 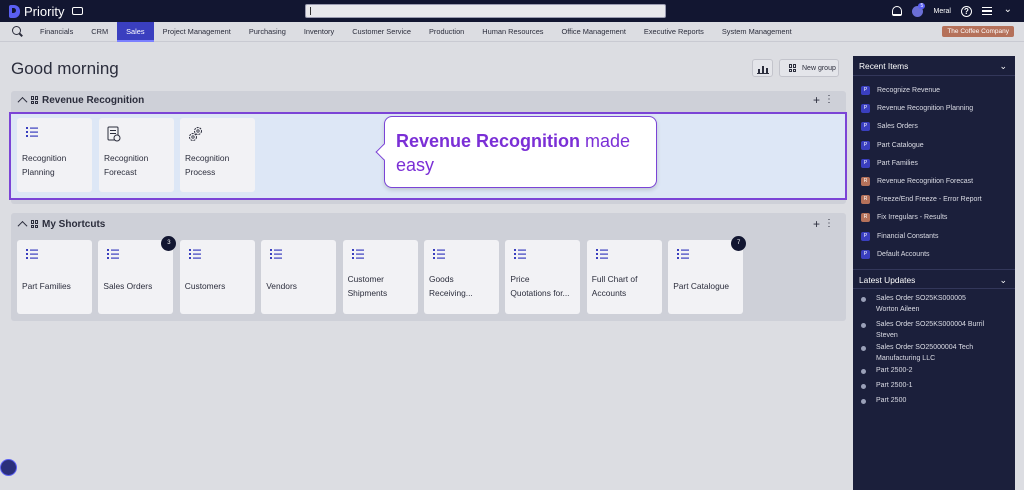 I want to click on chart-button, so click(x=762, y=68).